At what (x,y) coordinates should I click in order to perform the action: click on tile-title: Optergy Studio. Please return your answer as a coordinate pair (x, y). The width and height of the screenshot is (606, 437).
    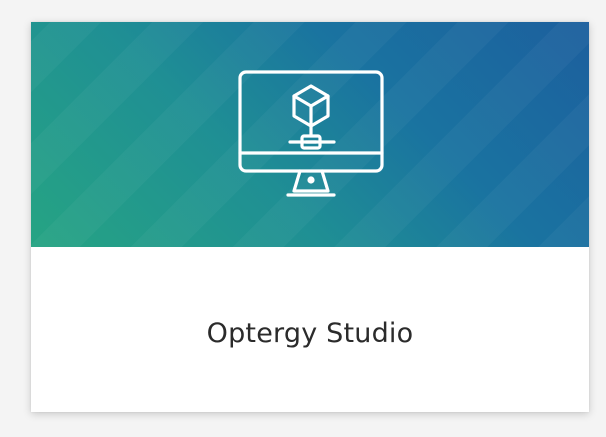
    Looking at the image, I should click on (310, 333).